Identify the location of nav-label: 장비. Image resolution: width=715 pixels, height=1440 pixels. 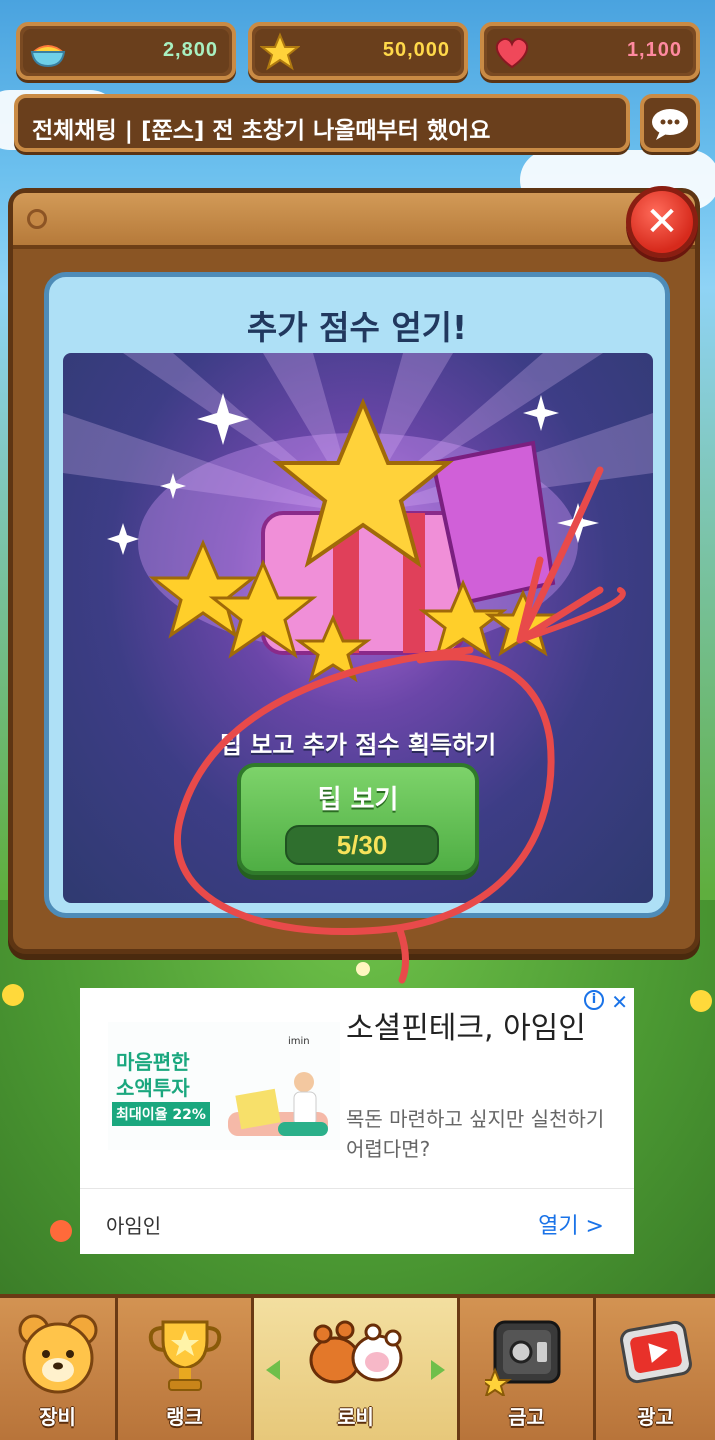
(57, 1417).